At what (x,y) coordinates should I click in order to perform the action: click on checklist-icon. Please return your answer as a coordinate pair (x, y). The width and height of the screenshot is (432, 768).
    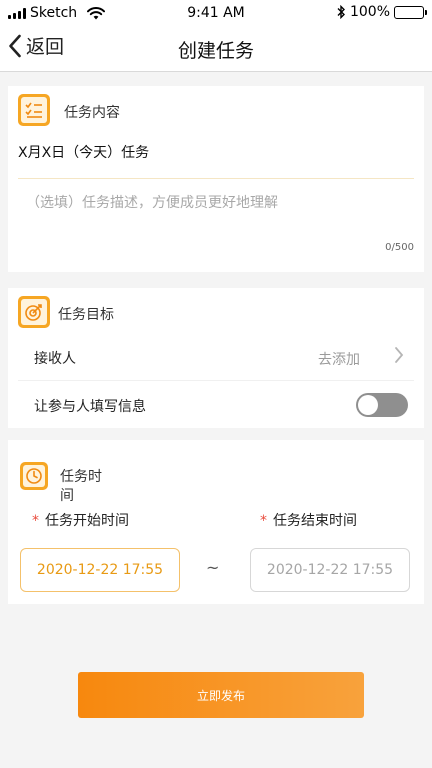
    Looking at the image, I should click on (34, 110).